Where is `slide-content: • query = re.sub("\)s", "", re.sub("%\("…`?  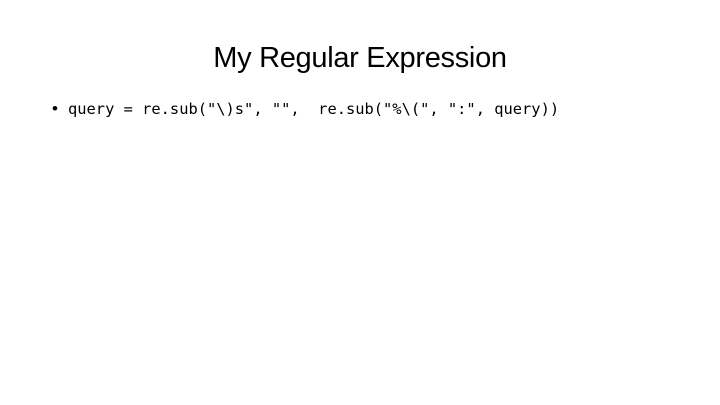
slide-content: • query = re.sub("\)s", "", re.sub("%\("… is located at coordinates (372, 109).